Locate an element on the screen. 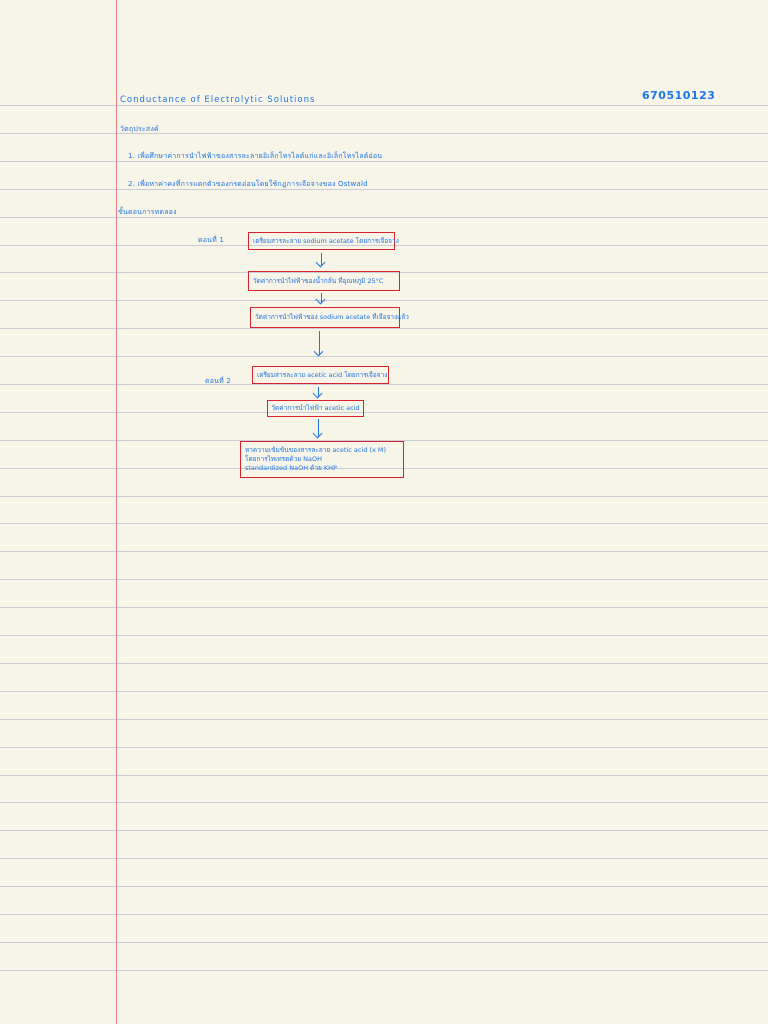 The width and height of the screenshot is (768, 1024). flow-step-line: standardized NaOH ด้วย KHP is located at coordinates (291, 468).